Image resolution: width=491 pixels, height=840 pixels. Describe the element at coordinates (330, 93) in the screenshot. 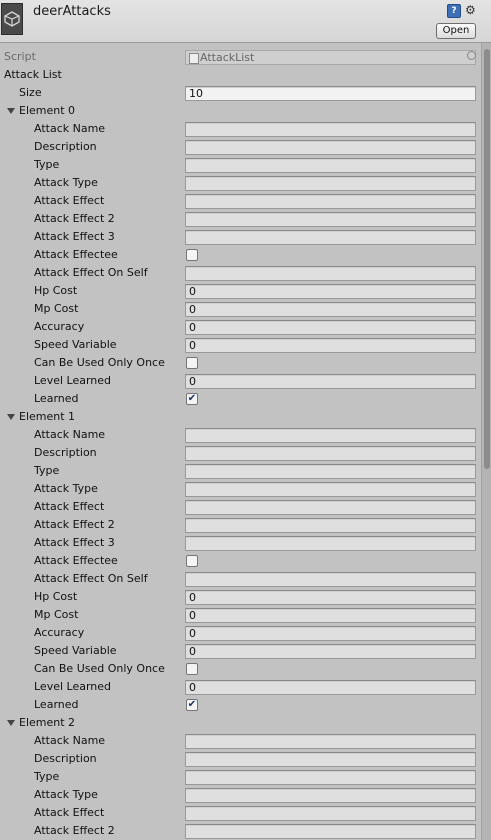

I see `size-field: 10` at that location.